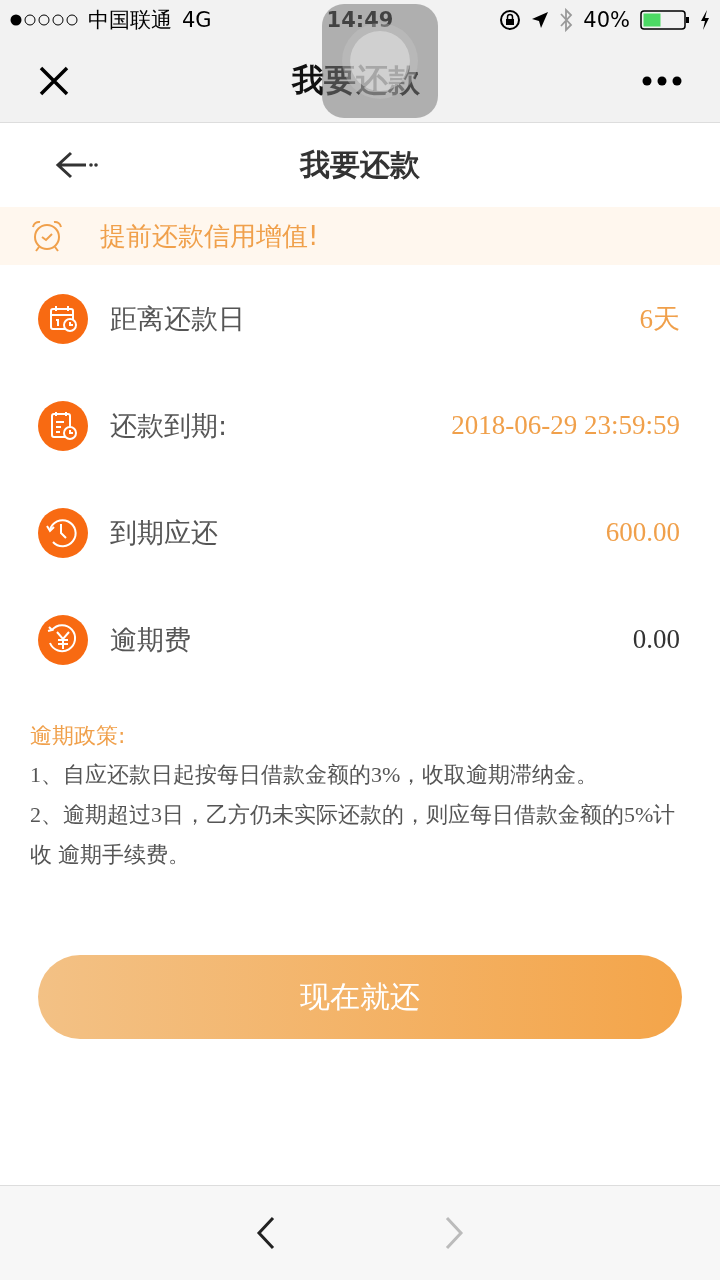 The width and height of the screenshot is (720, 1280). Describe the element at coordinates (659, 319) in the screenshot. I see `row-value: 6天` at that location.